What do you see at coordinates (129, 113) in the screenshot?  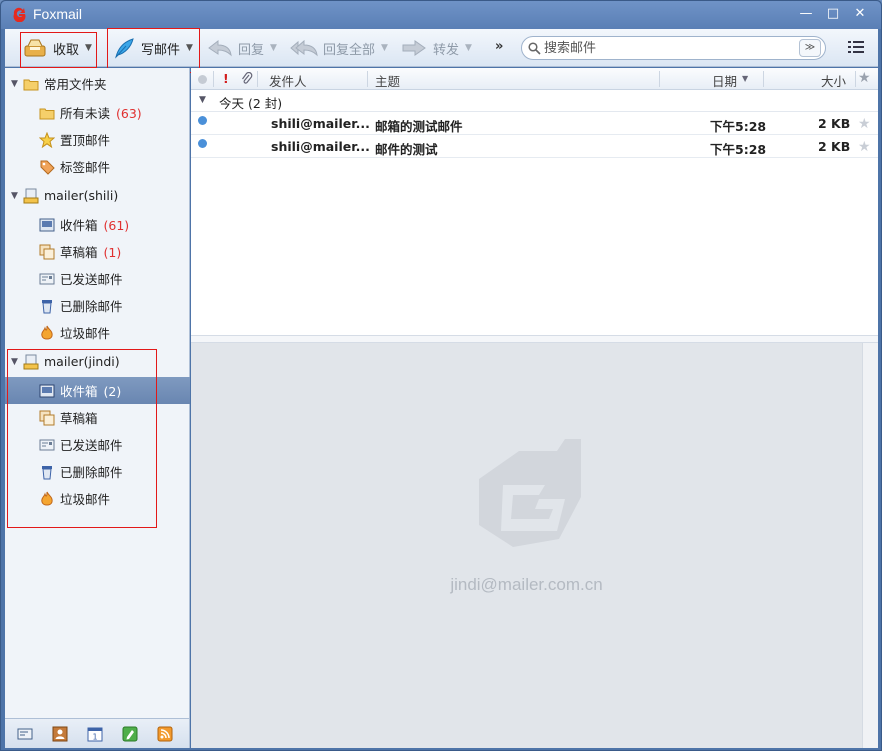 I see `unread-count: (63)` at bounding box center [129, 113].